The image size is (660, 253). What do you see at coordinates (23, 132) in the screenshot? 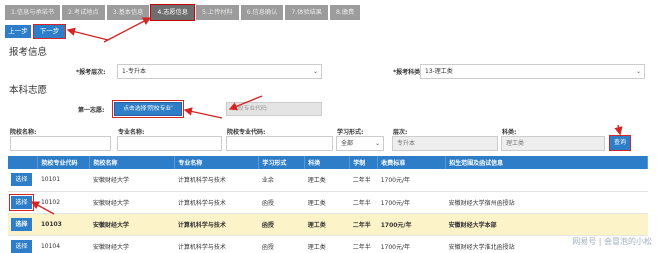
I see `school-name-label: 院校名称:` at bounding box center [23, 132].